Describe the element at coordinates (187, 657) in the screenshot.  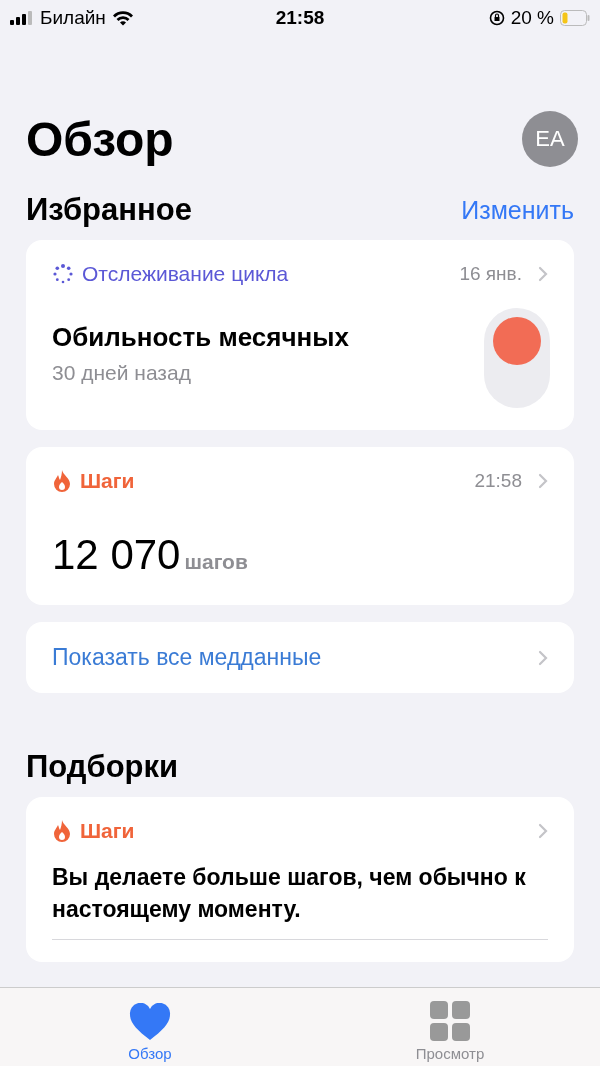
I see `show-all-link: Показать все медданные` at that location.